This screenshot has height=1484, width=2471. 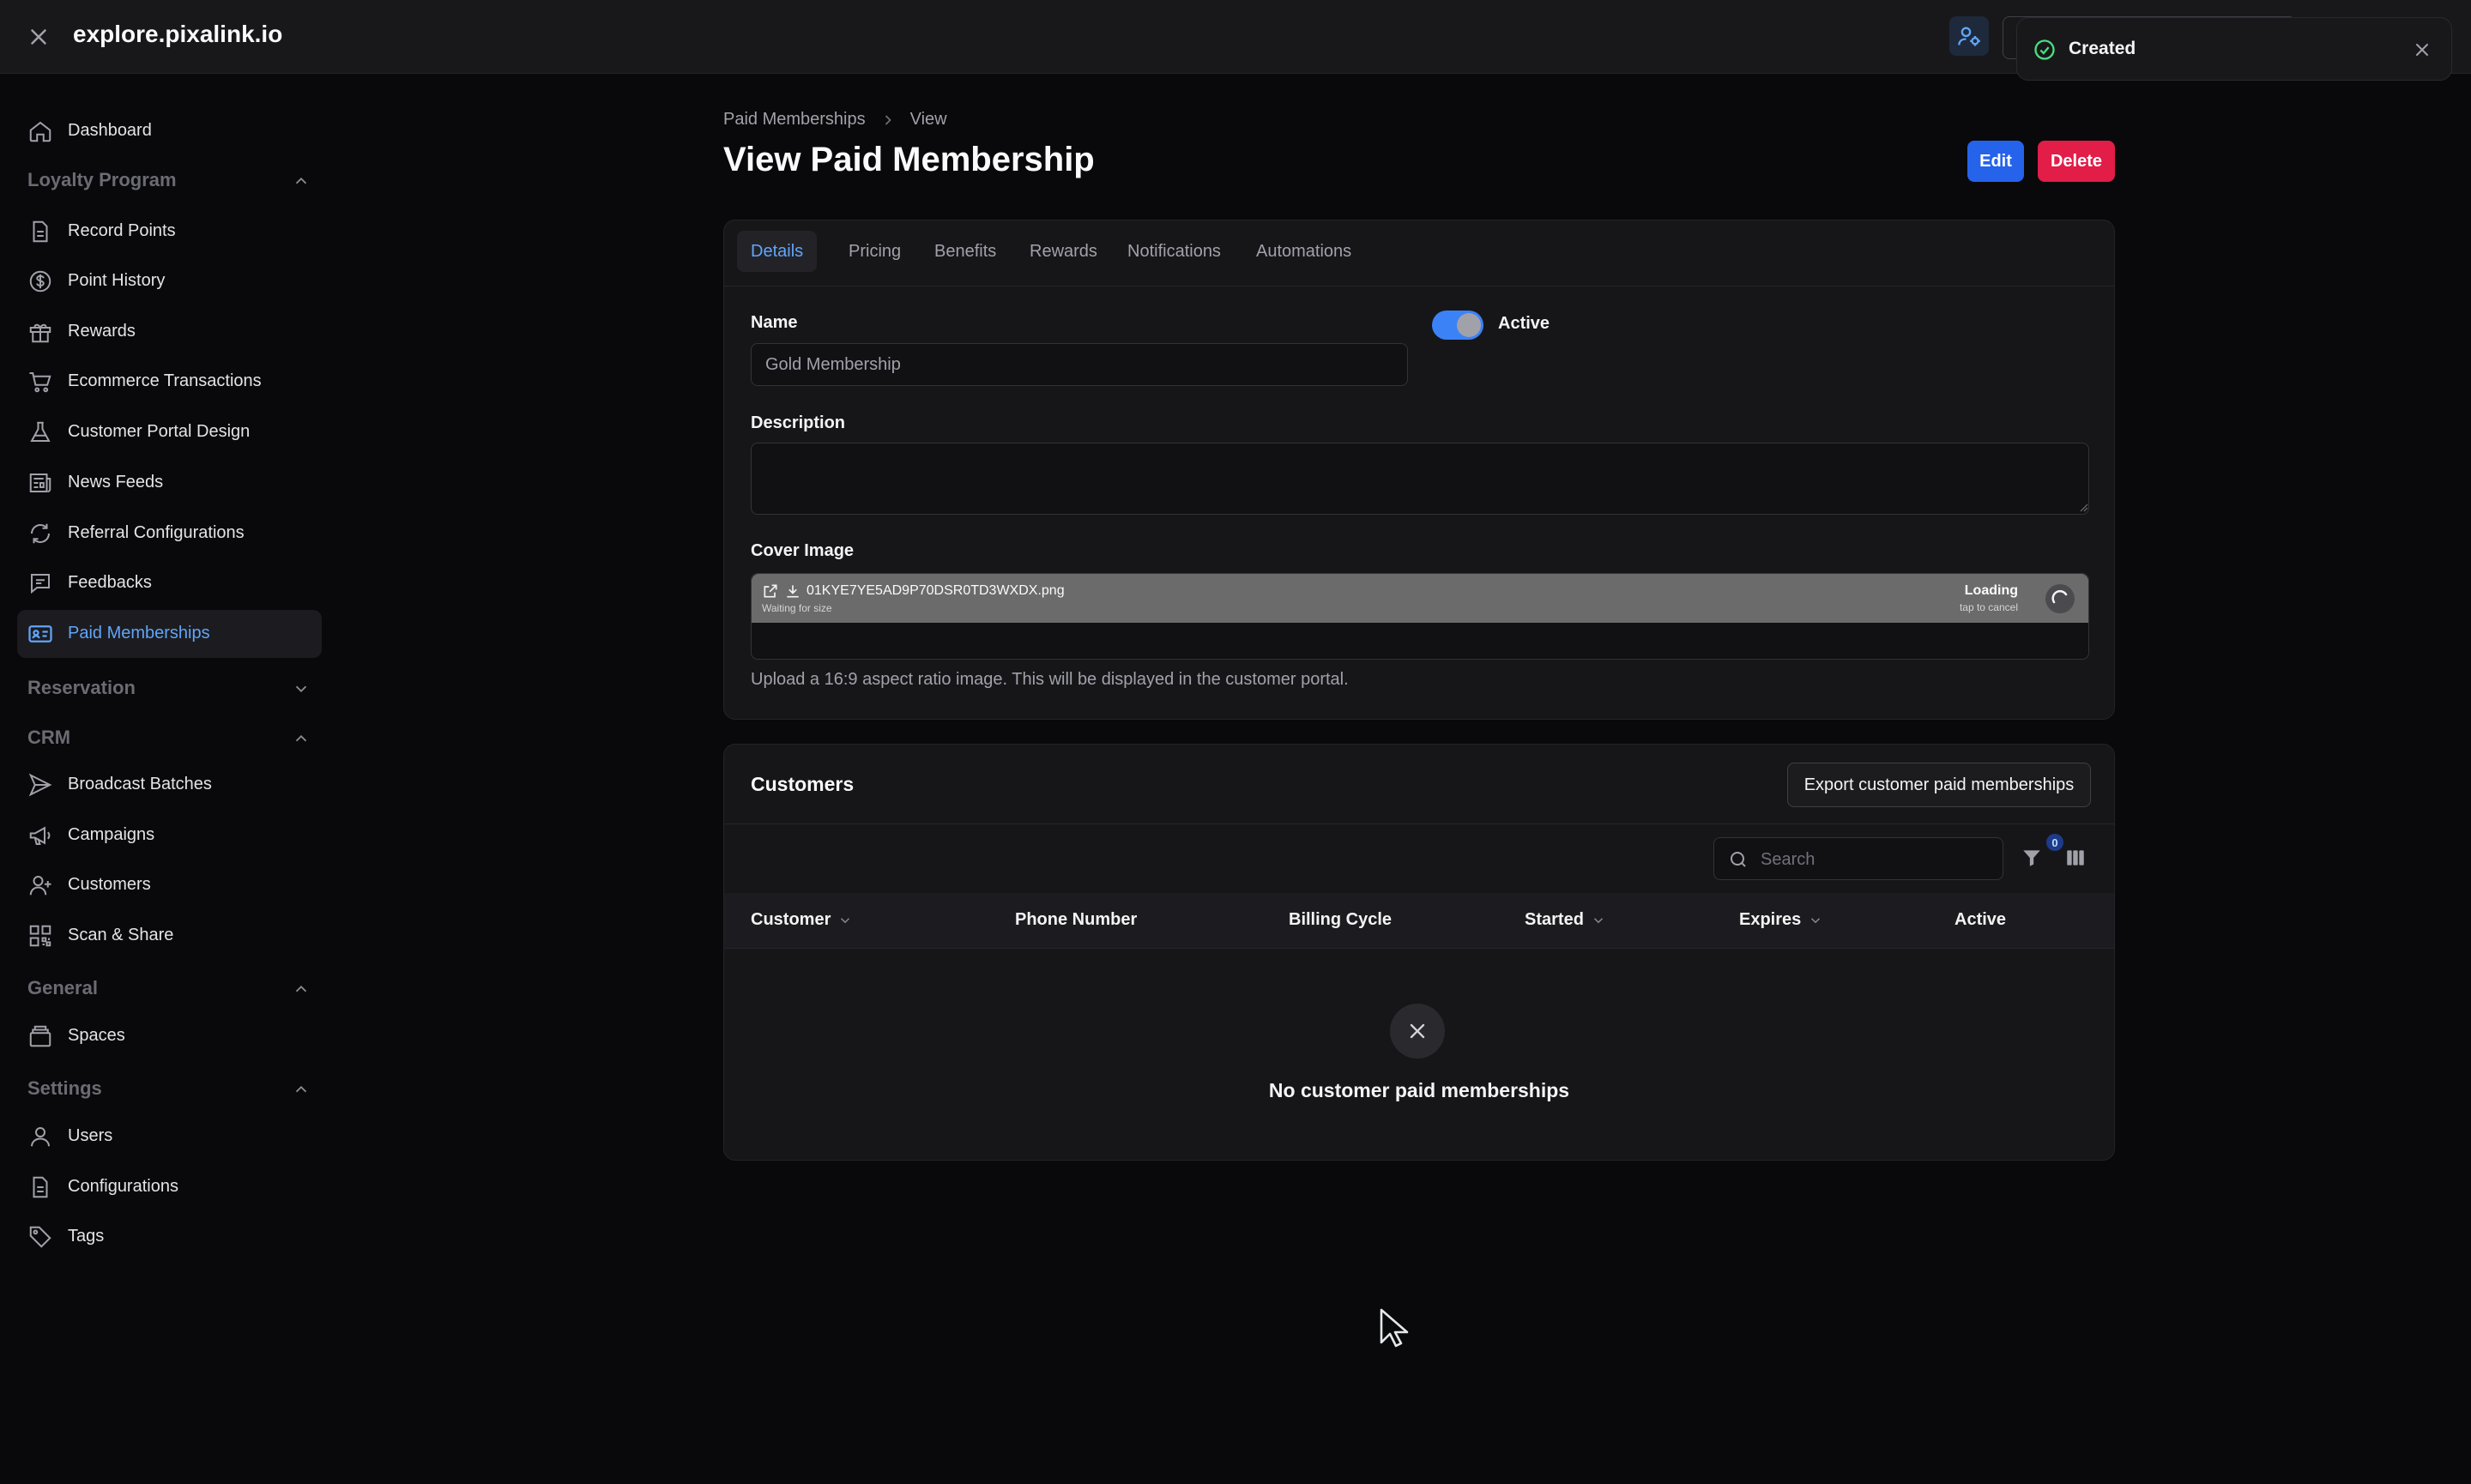 What do you see at coordinates (40, 1187) in the screenshot?
I see `document-icon` at bounding box center [40, 1187].